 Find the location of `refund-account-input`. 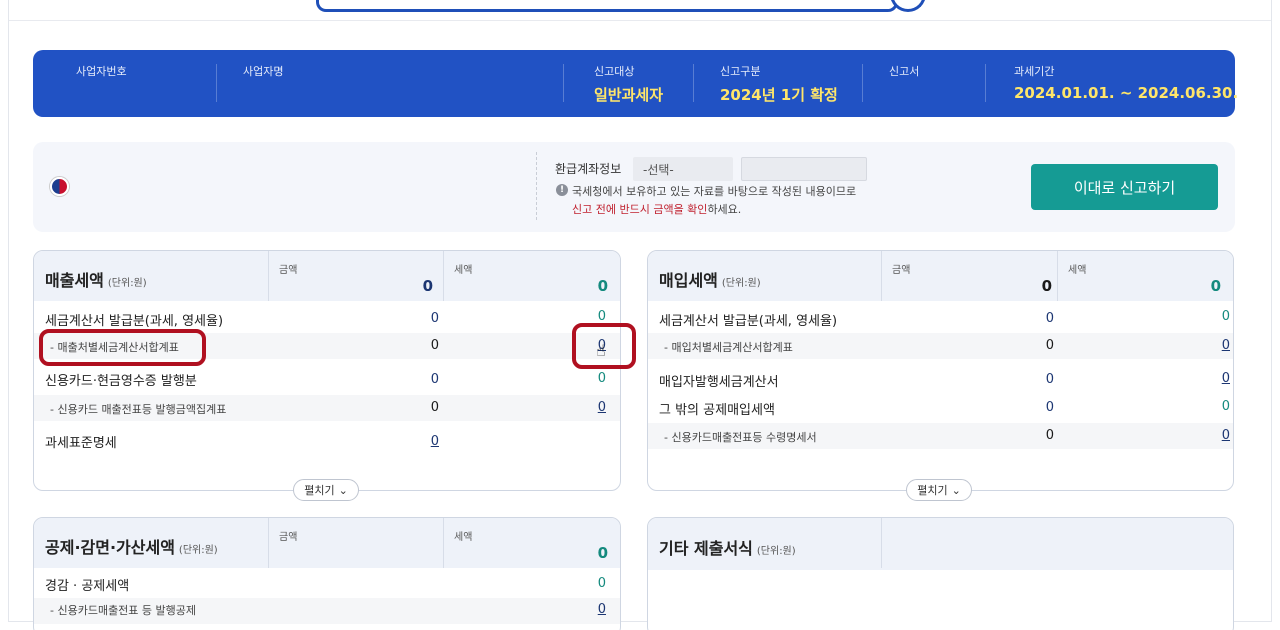

refund-account-input is located at coordinates (804, 169).